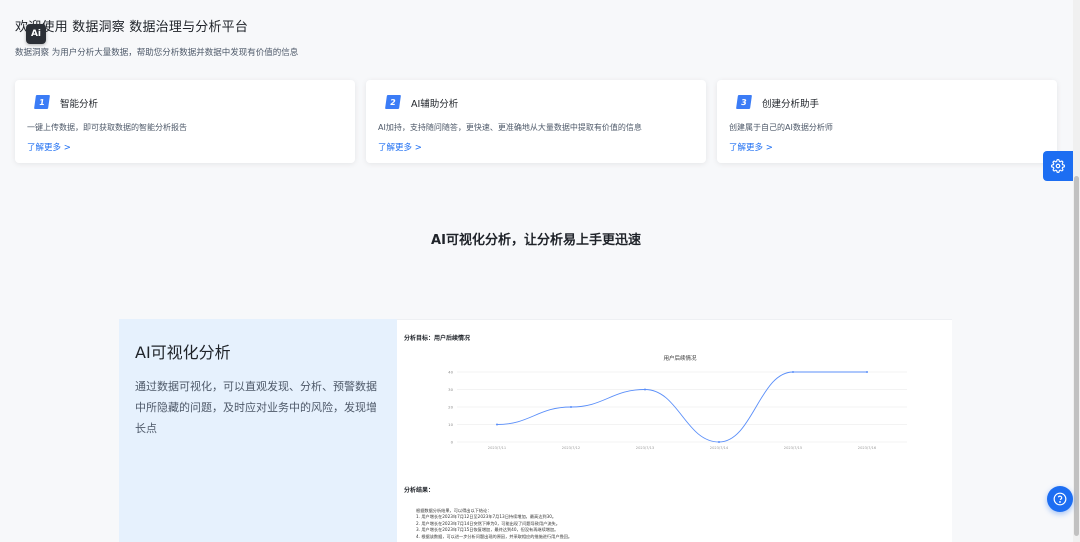 The width and height of the screenshot is (1080, 542). I want to click on x-tick-label: 2023/7/13, so click(645, 448).